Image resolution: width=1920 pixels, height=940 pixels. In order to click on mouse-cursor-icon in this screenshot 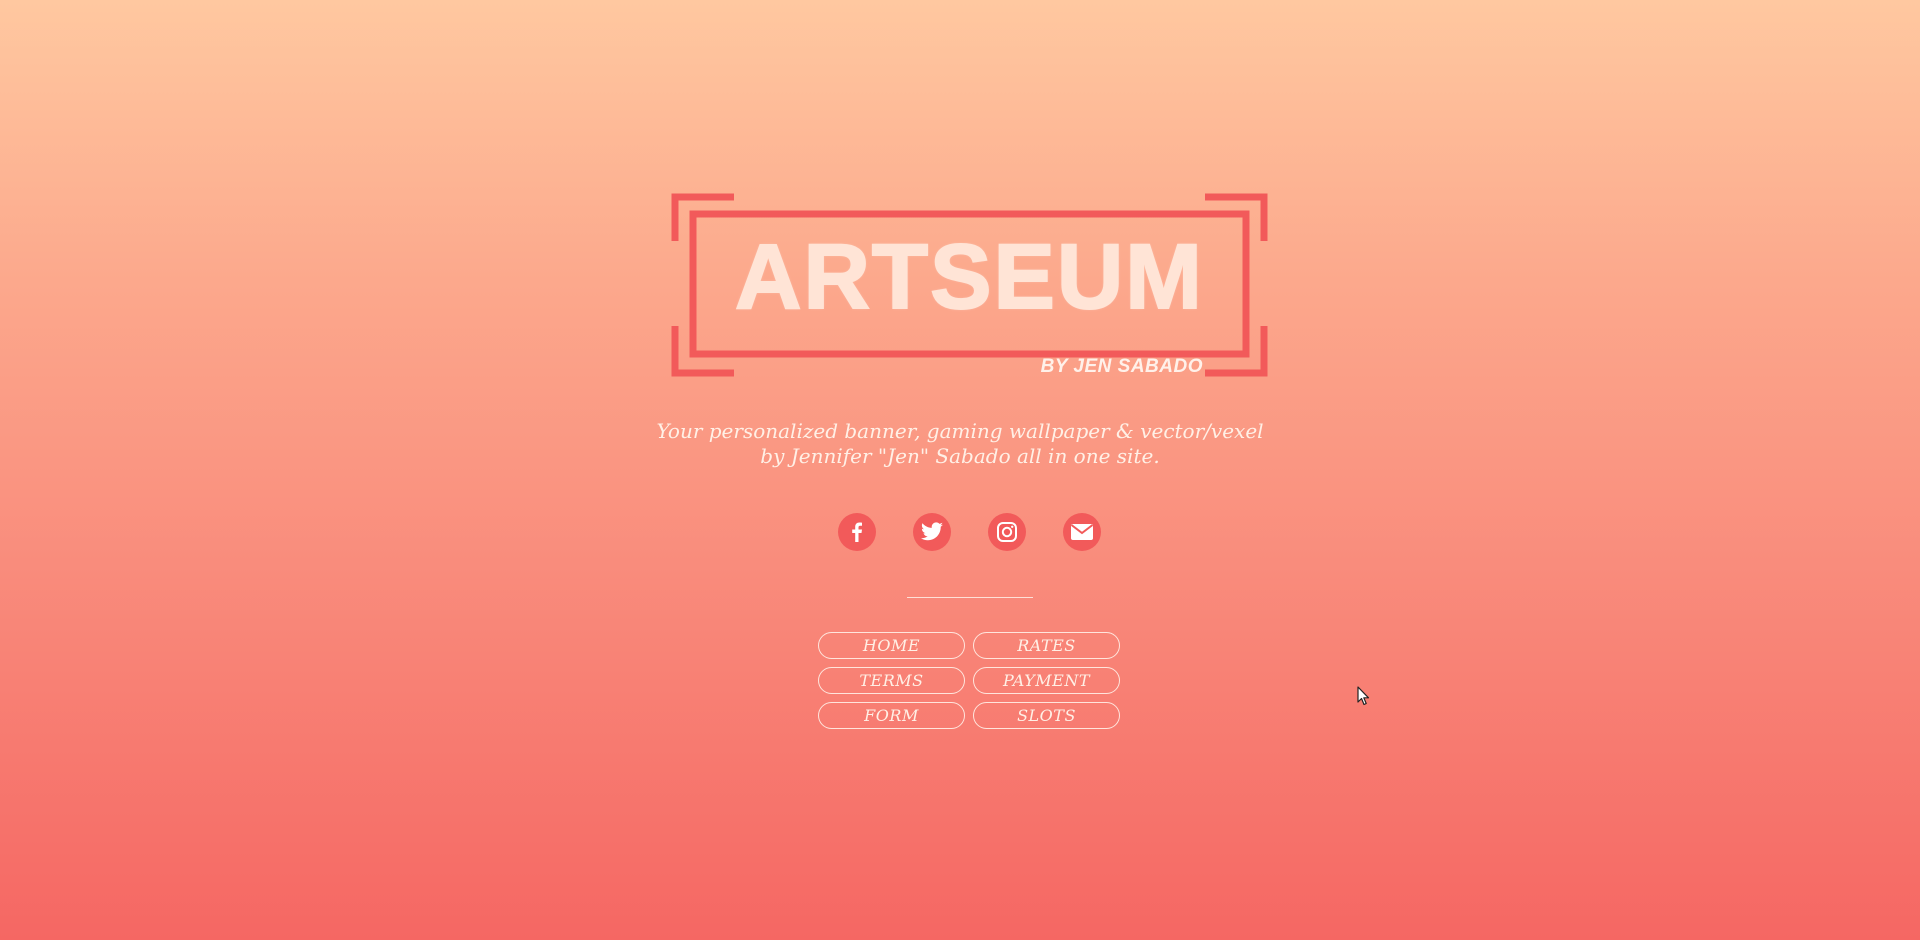, I will do `click(1364, 698)`.